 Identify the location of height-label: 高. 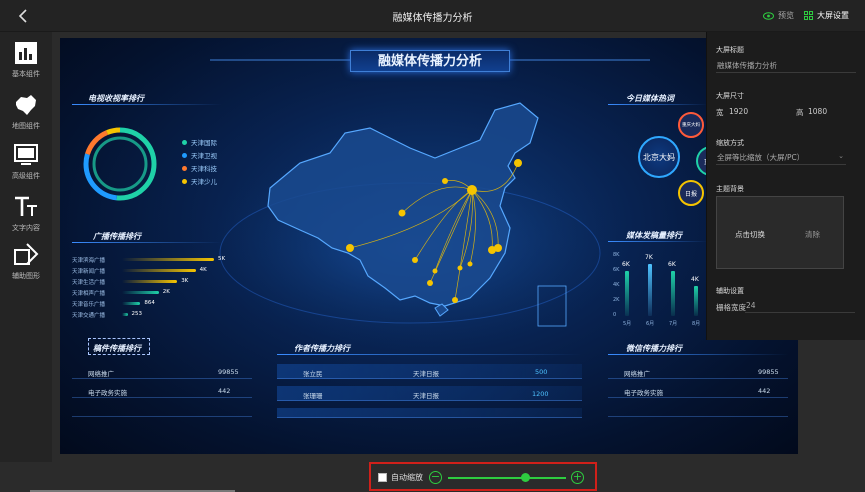
(800, 112).